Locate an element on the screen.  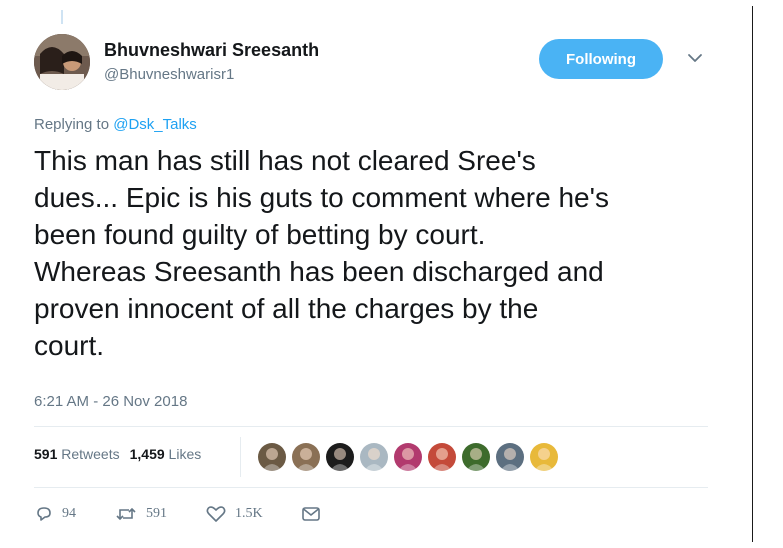
chevron-down-icon is located at coordinates (695, 58).